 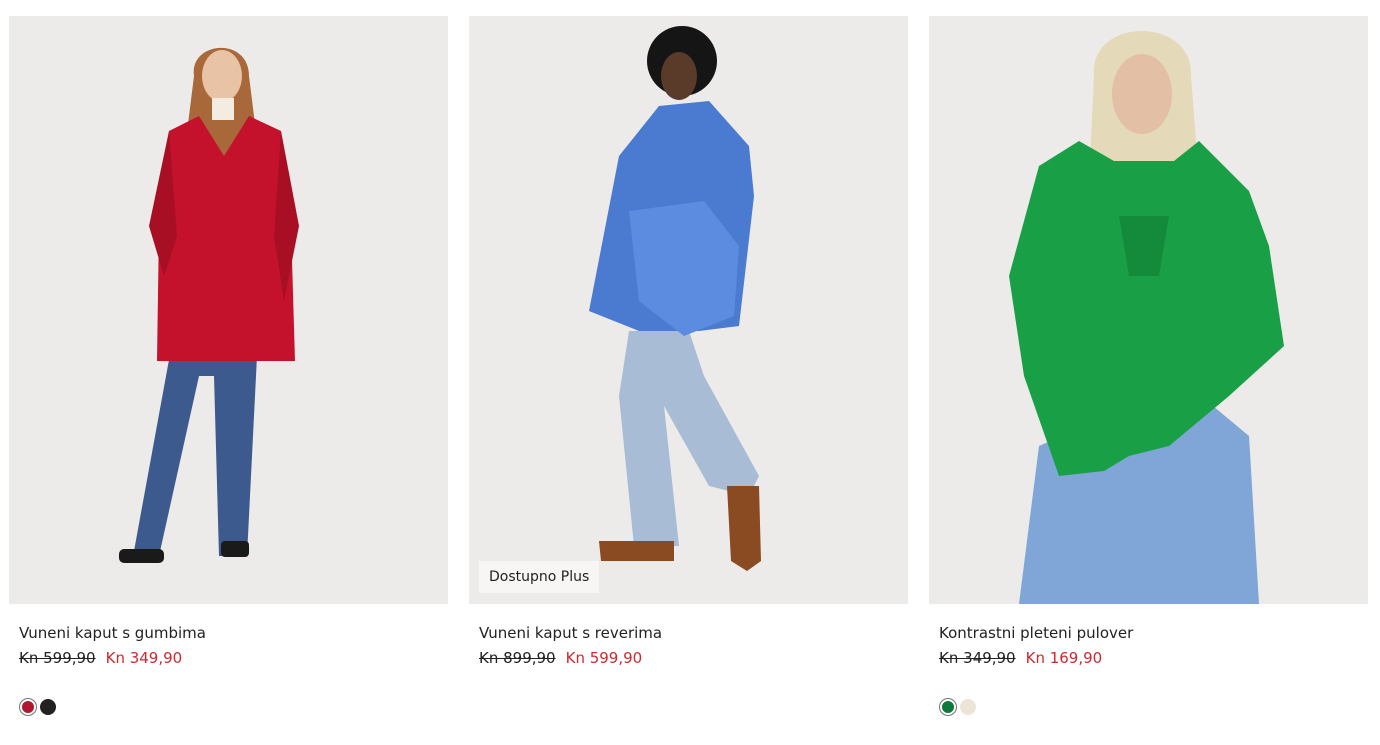 I want to click on color-swatch-red, so click(x=28, y=707).